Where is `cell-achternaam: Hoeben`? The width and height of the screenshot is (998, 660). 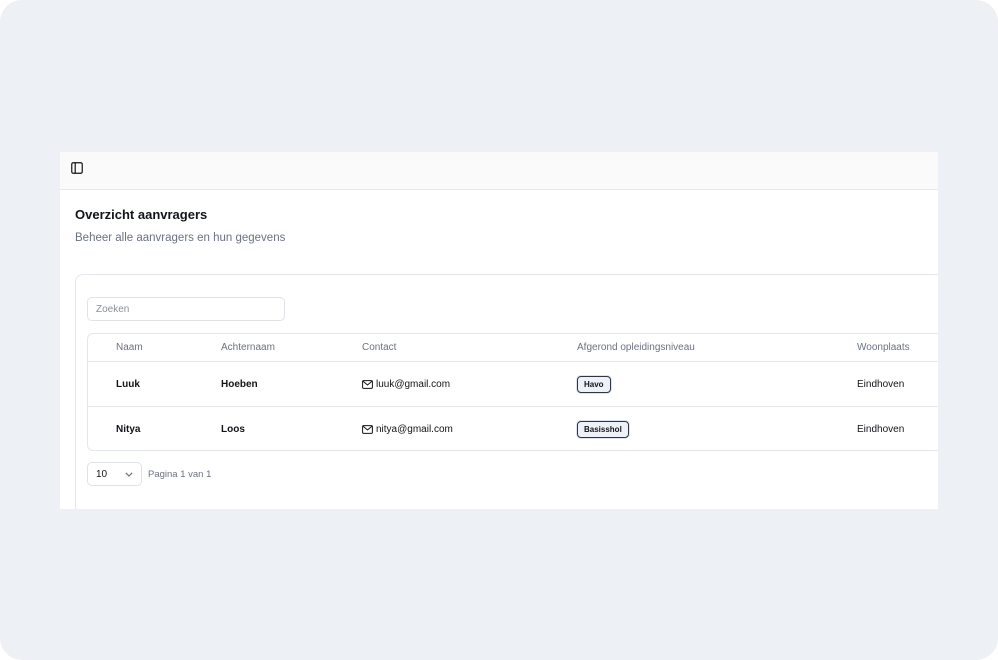
cell-achternaam: Hoeben is located at coordinates (239, 384).